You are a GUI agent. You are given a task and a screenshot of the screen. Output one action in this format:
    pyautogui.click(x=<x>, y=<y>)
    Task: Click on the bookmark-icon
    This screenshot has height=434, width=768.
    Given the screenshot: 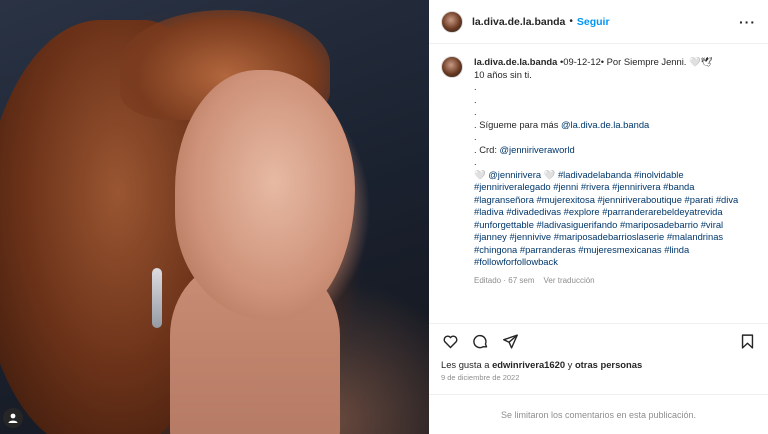 What is the action you would take?
    pyautogui.click(x=747, y=342)
    